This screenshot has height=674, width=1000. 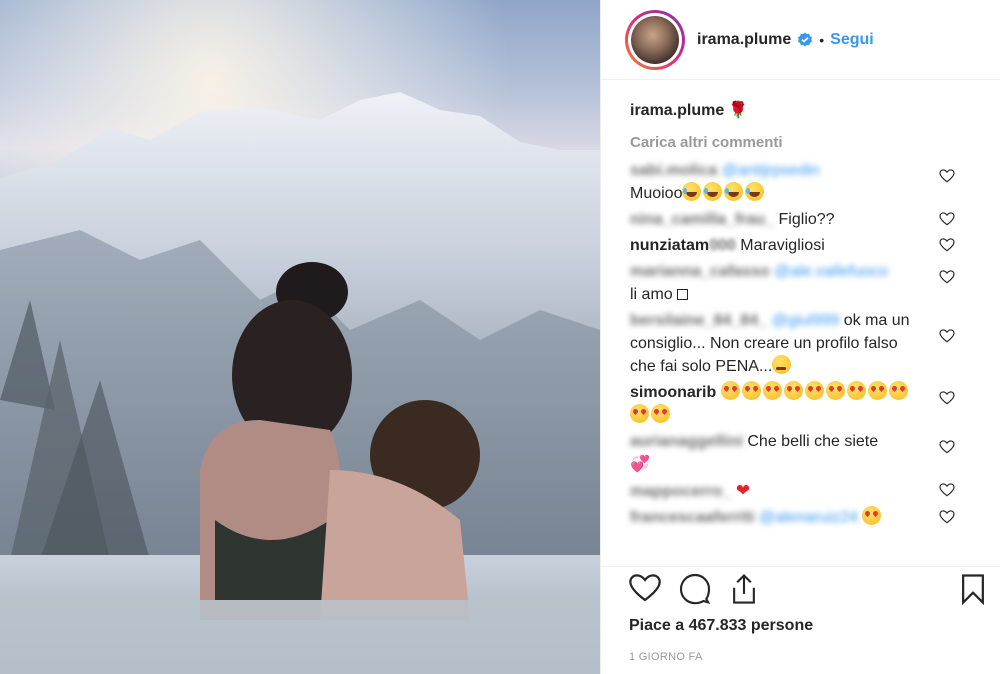 What do you see at coordinates (805, 320) in the screenshot?
I see `comment-mention: @giul999` at bounding box center [805, 320].